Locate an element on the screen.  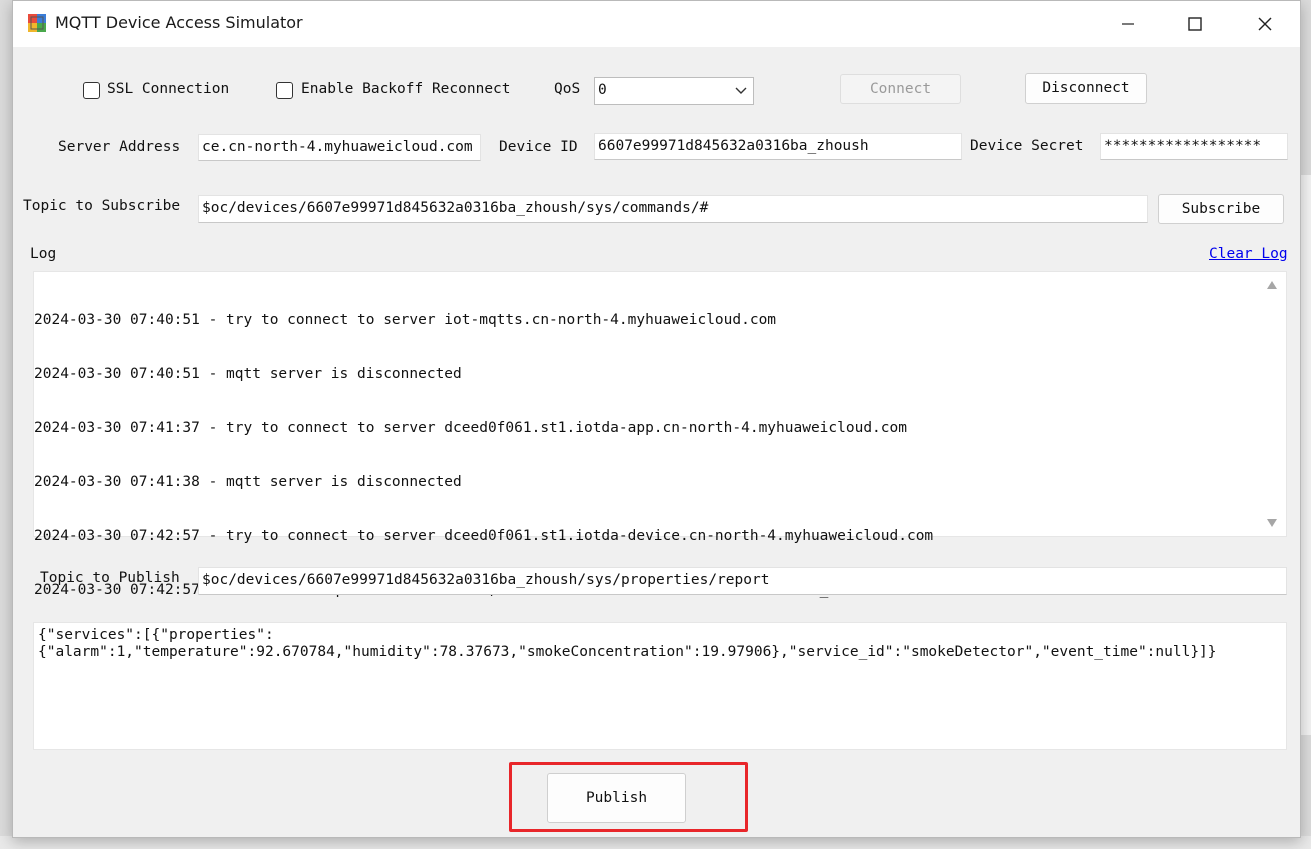
scroll-up-icon is located at coordinates (1272, 285).